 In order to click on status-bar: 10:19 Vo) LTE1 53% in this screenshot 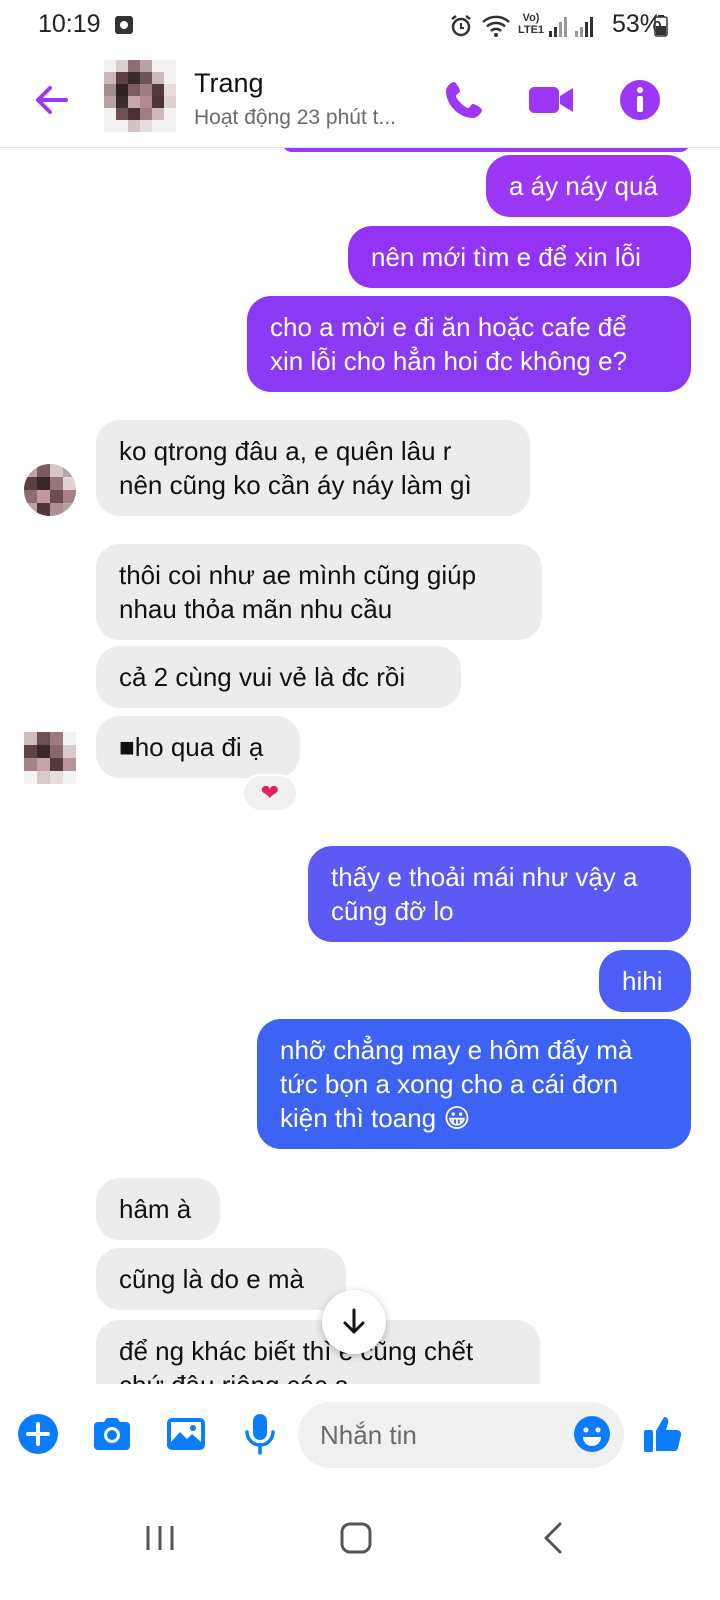, I will do `click(360, 26)`.